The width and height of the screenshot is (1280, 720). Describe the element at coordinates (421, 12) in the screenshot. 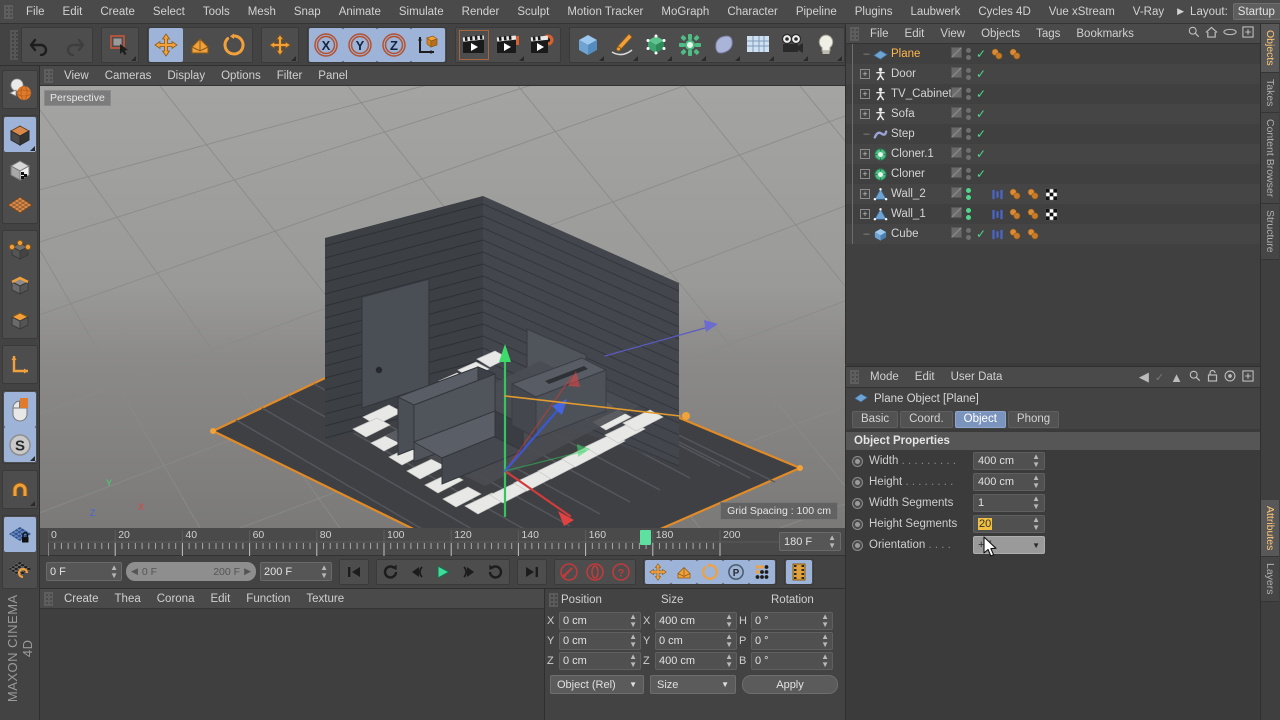

I see `menu-simulate: Simulate` at that location.